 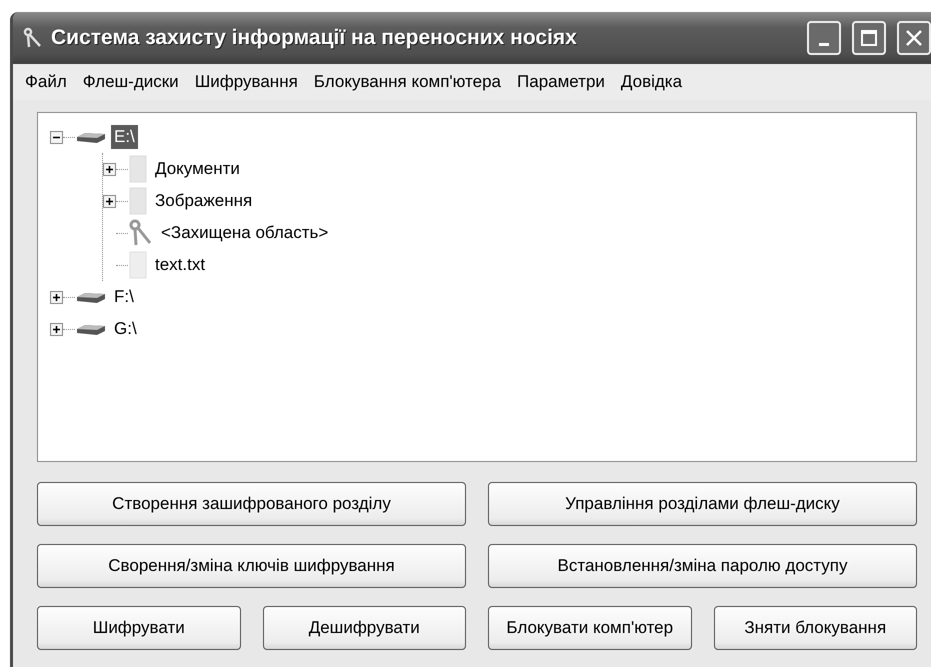 I want to click on menu-item: Файл, so click(x=46, y=82).